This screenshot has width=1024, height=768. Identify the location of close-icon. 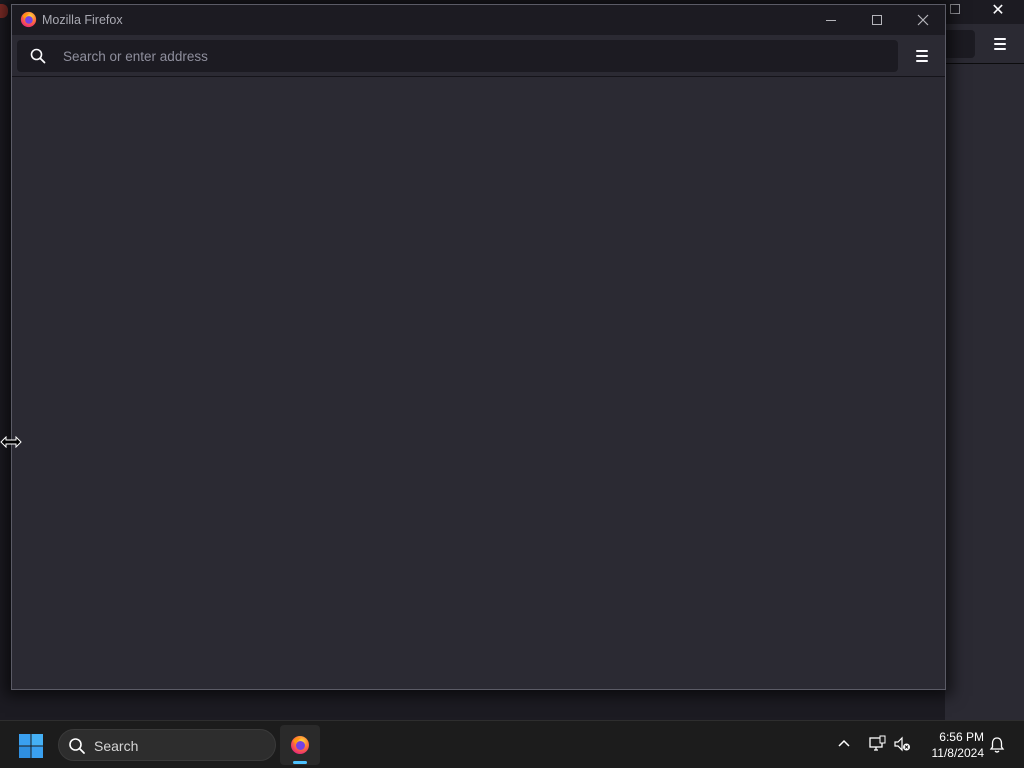
(923, 20).